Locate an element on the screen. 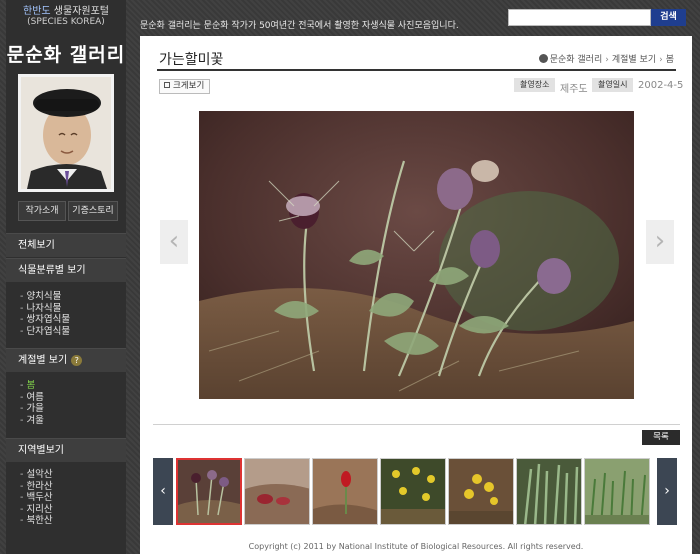 The image size is (700, 554). date-tag: 촬영일시 is located at coordinates (613, 85).